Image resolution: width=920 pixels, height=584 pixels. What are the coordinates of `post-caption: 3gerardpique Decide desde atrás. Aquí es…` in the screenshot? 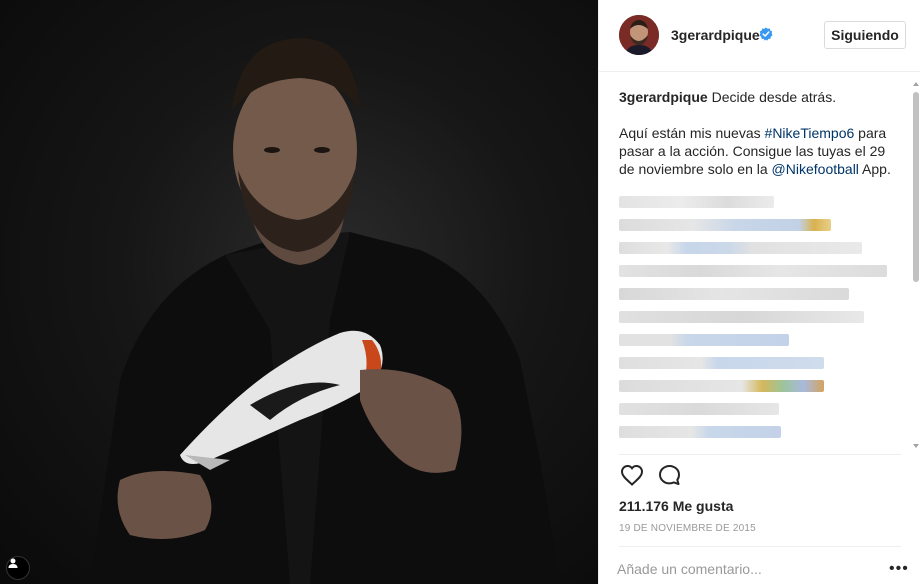 It's located at (760, 133).